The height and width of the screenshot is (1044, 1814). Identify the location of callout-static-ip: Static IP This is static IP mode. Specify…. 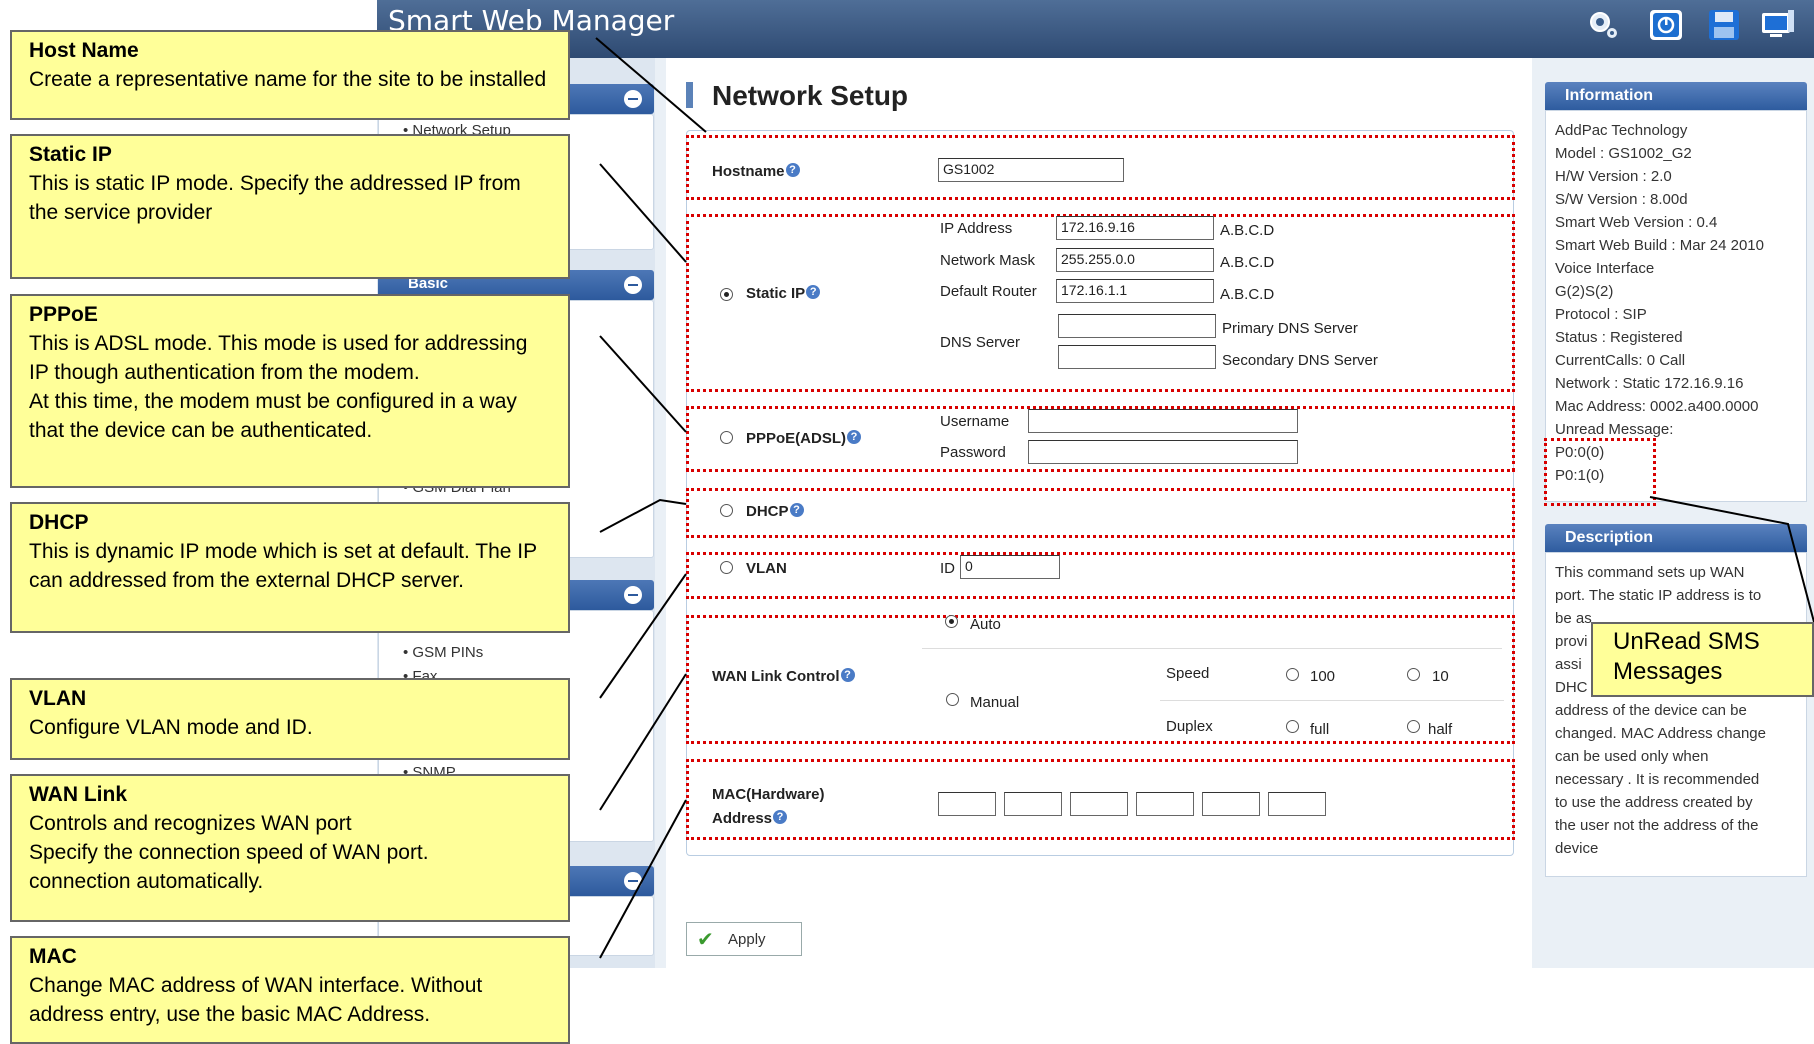
(290, 206).